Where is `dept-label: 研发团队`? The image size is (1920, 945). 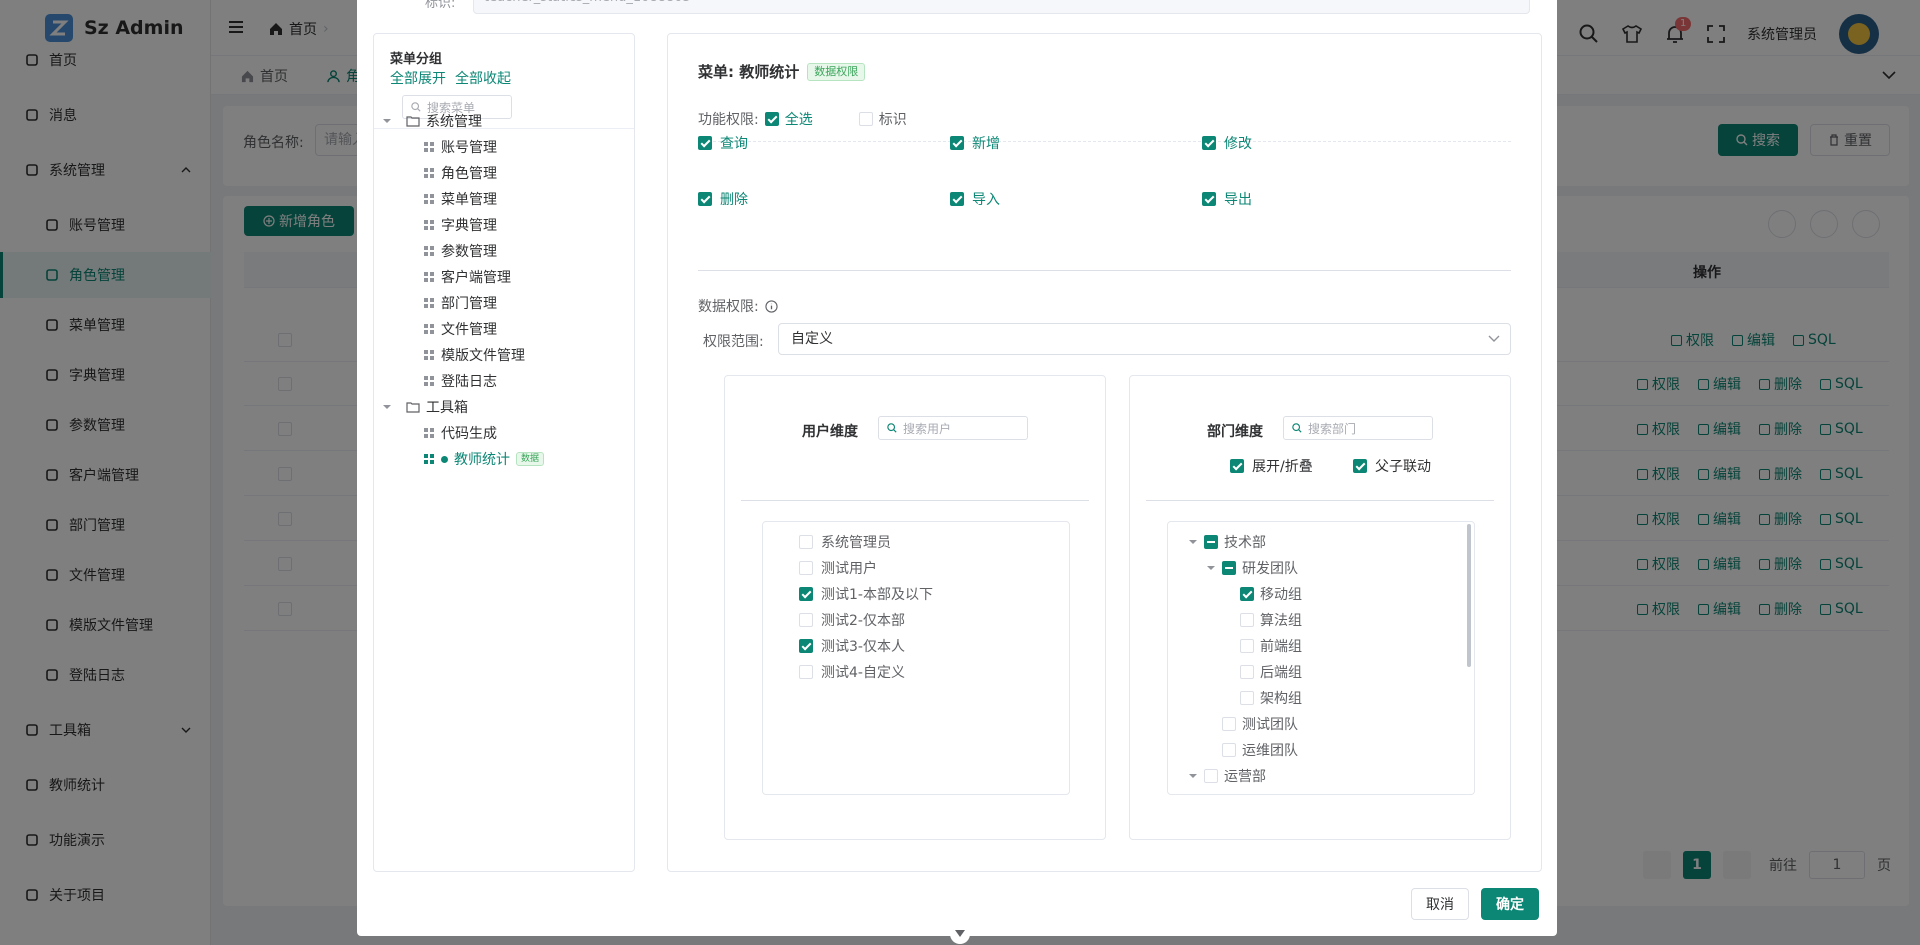 dept-label: 研发团队 is located at coordinates (1270, 568).